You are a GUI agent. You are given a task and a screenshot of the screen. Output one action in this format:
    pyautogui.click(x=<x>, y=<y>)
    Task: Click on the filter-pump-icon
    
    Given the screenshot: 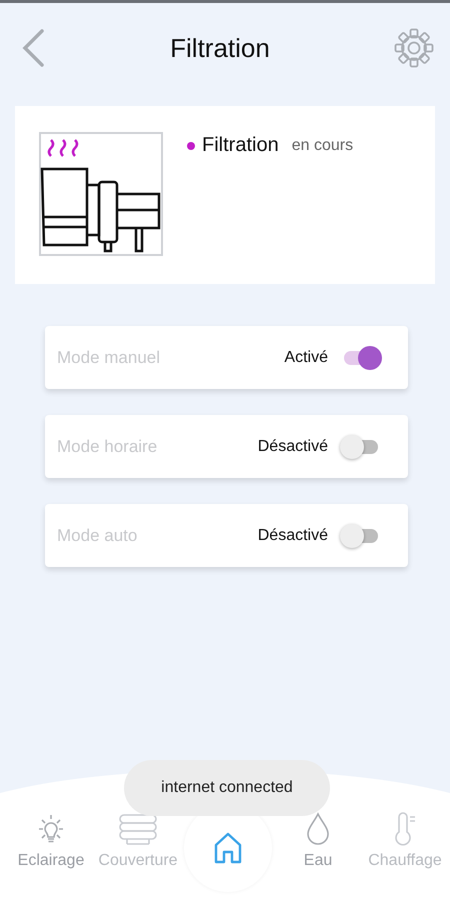 What is the action you would take?
    pyautogui.click(x=101, y=194)
    